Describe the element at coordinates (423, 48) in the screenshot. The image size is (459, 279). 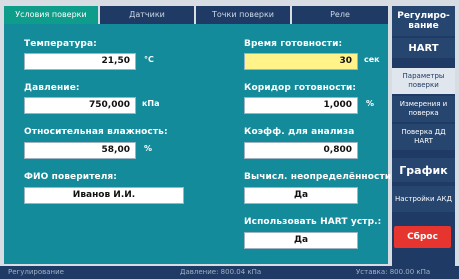
I see `sidebar-hart-button: HART` at that location.